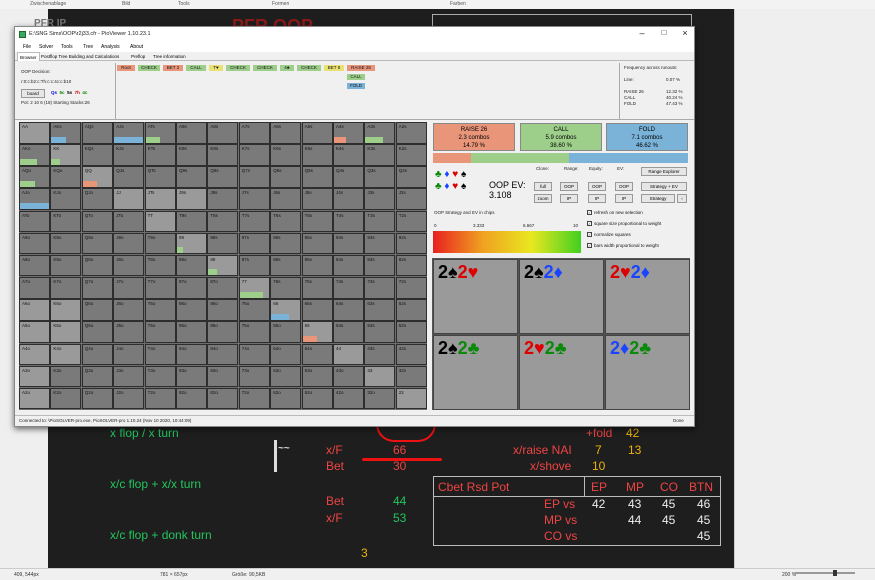 This screenshot has width=875, height=580. What do you see at coordinates (169, 56) in the screenshot?
I see `tab-tree-info: Tree information` at bounding box center [169, 56].